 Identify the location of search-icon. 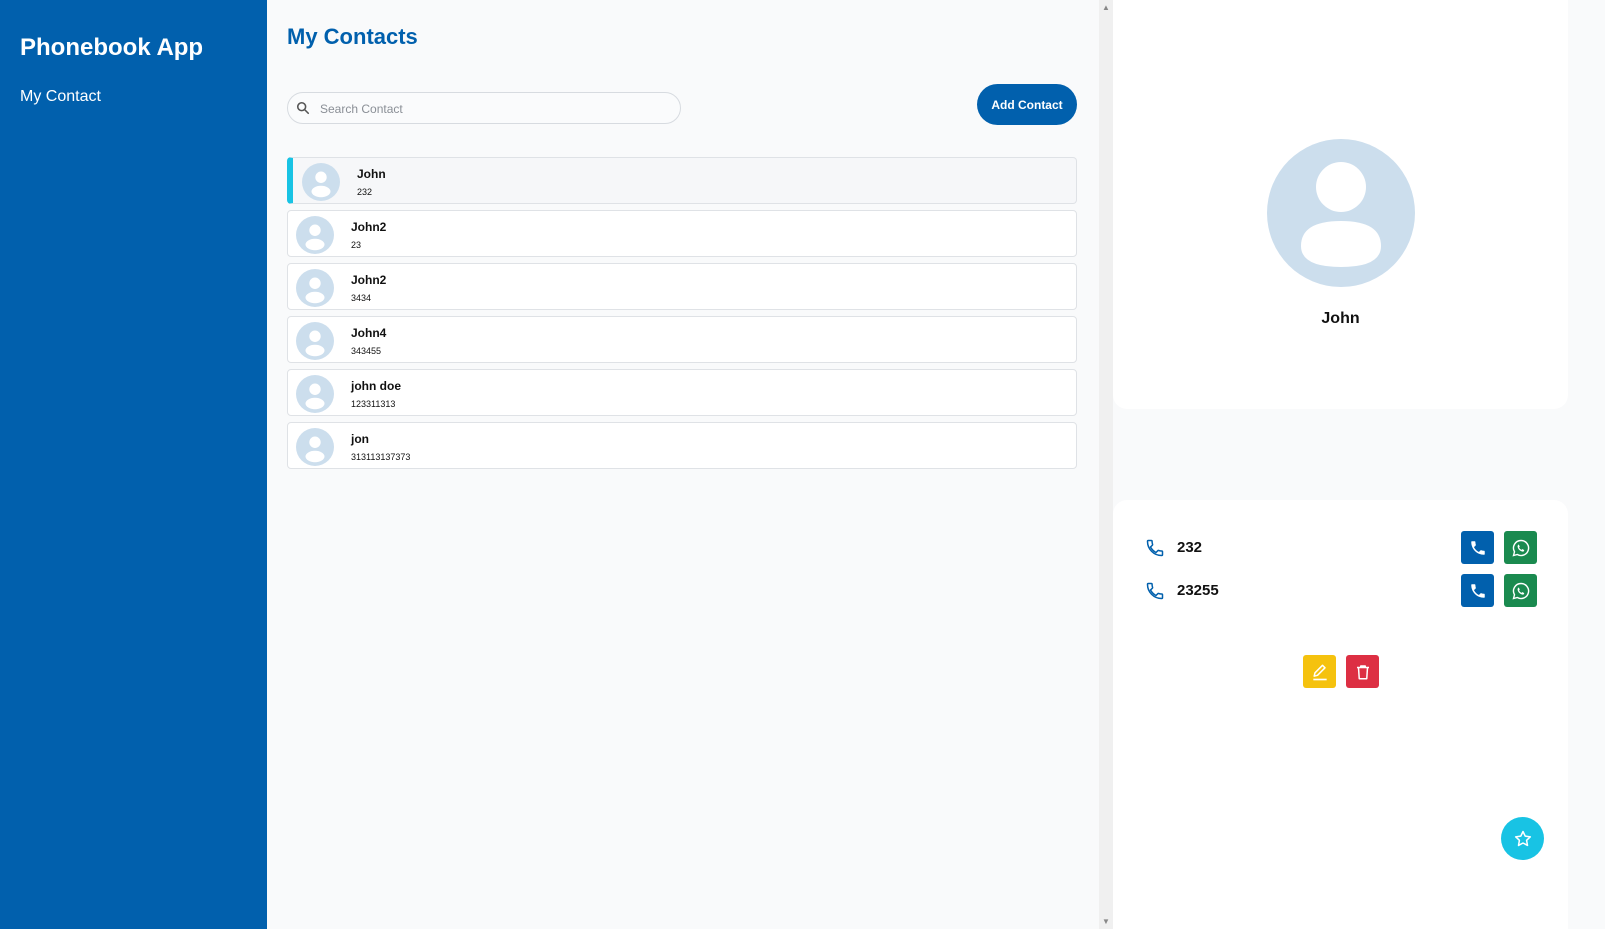
(303, 108).